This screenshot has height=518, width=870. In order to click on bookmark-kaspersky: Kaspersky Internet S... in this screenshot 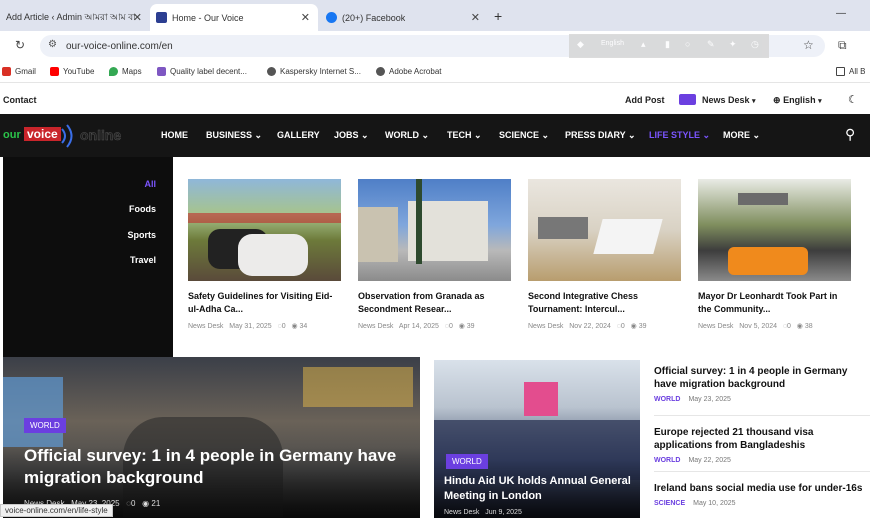, I will do `click(314, 71)`.